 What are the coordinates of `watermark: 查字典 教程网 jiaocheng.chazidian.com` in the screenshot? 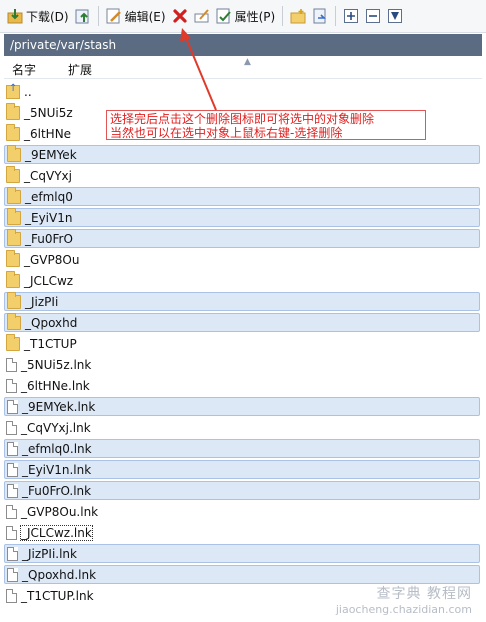 It's located at (404, 599).